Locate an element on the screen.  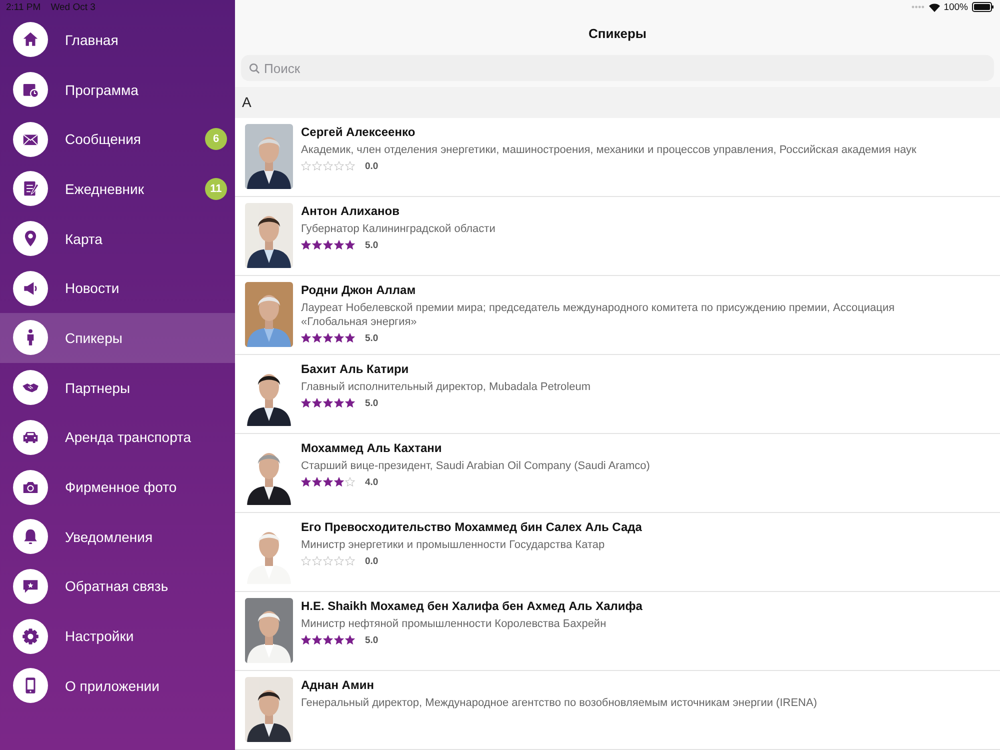
menu-item: Ежедневник 11 is located at coordinates (117, 189).